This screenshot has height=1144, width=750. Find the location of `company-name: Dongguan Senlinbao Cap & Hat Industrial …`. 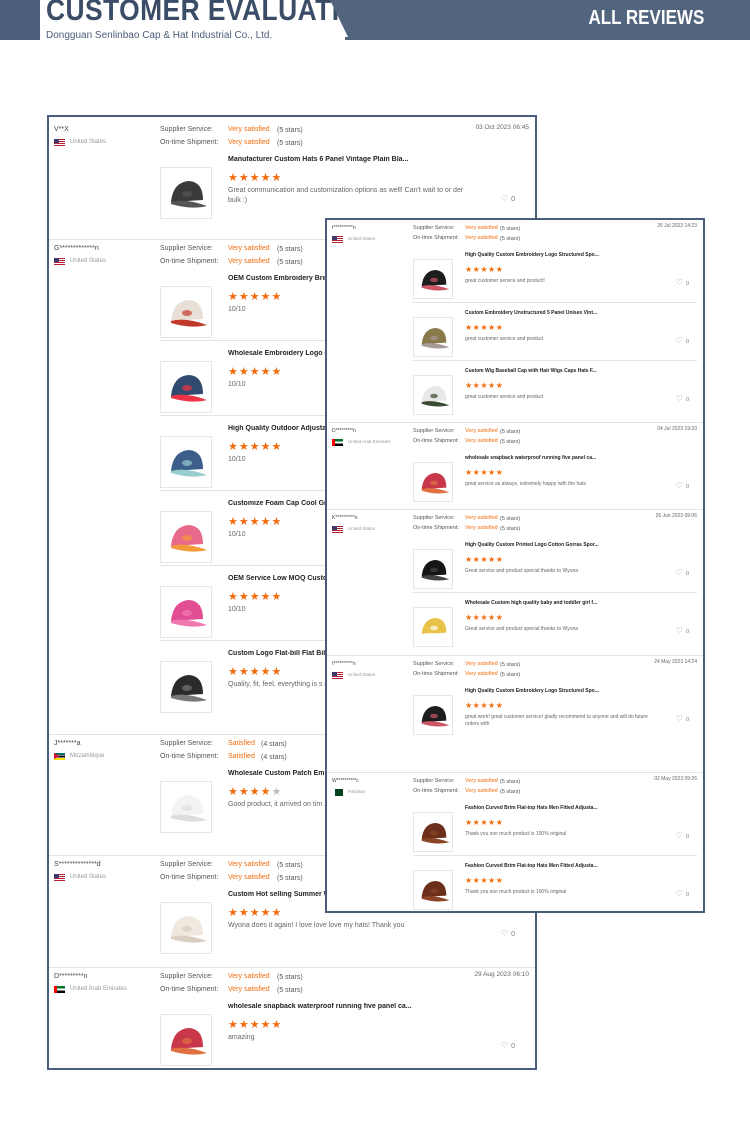

company-name: Dongguan Senlinbao Cap & Hat Industrial … is located at coordinates (159, 35).